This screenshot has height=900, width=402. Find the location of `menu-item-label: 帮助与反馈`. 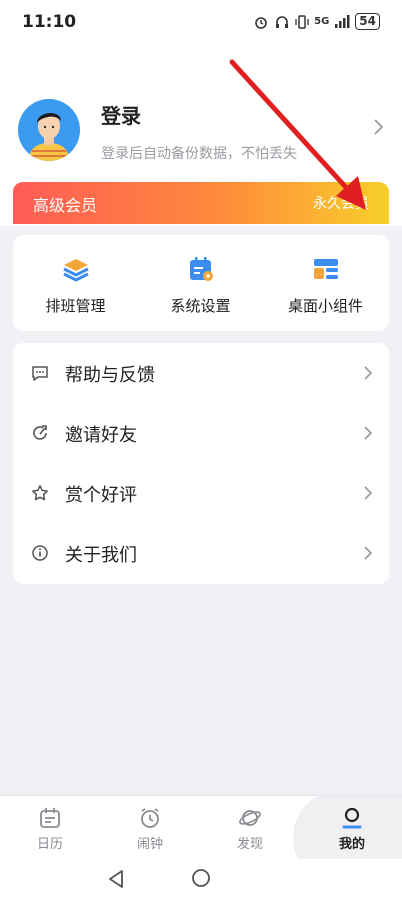

menu-item-label: 帮助与反馈 is located at coordinates (110, 375).